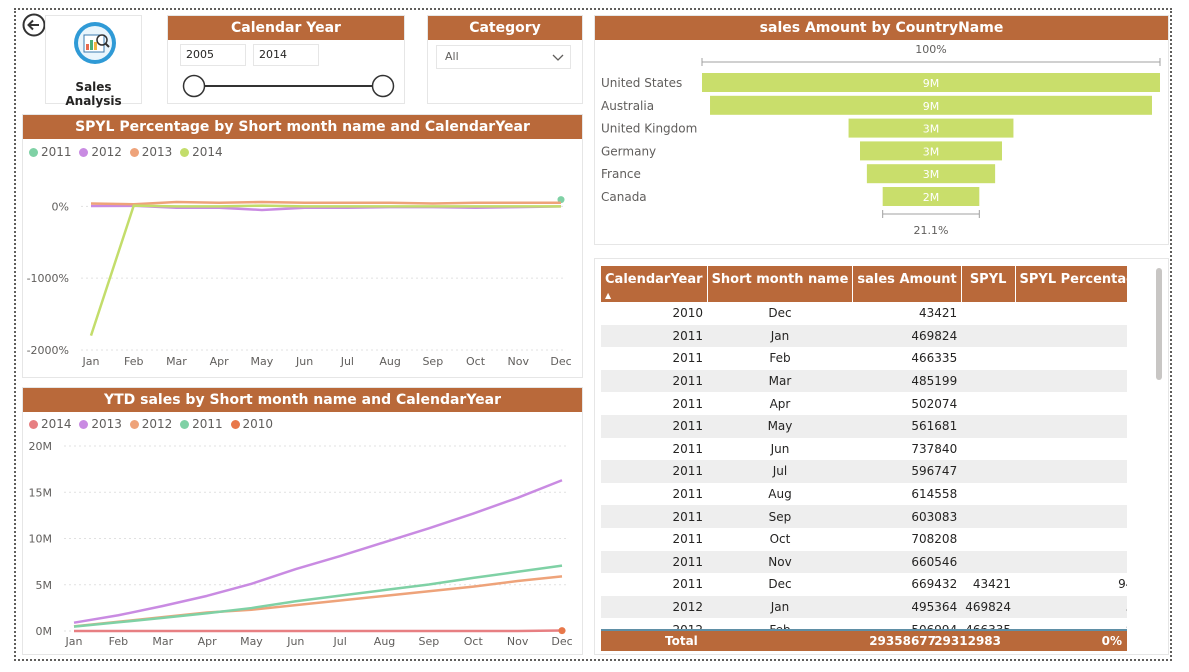  What do you see at coordinates (934, 584) in the screenshot?
I see `table-cell: 669432` at bounding box center [934, 584].